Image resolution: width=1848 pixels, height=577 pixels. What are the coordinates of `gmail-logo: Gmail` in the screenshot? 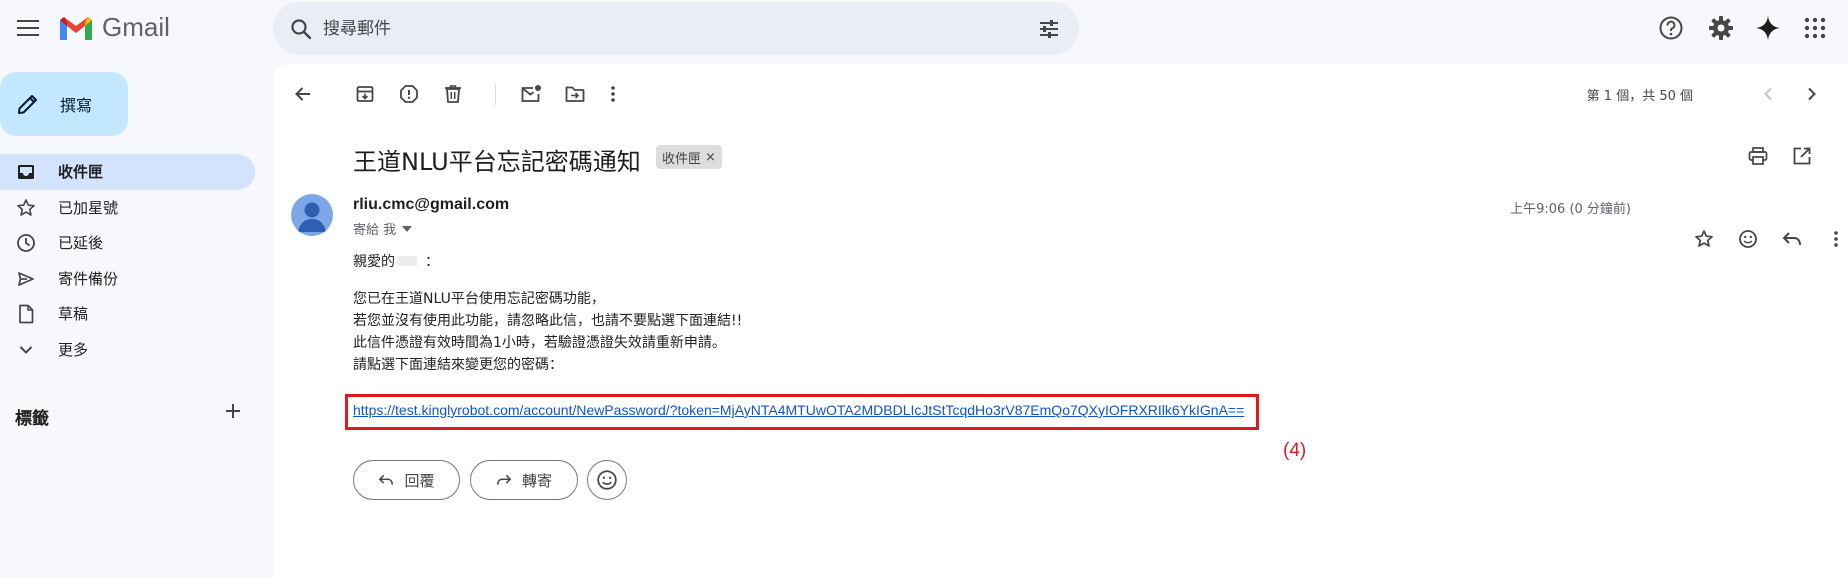 It's located at (114, 27).